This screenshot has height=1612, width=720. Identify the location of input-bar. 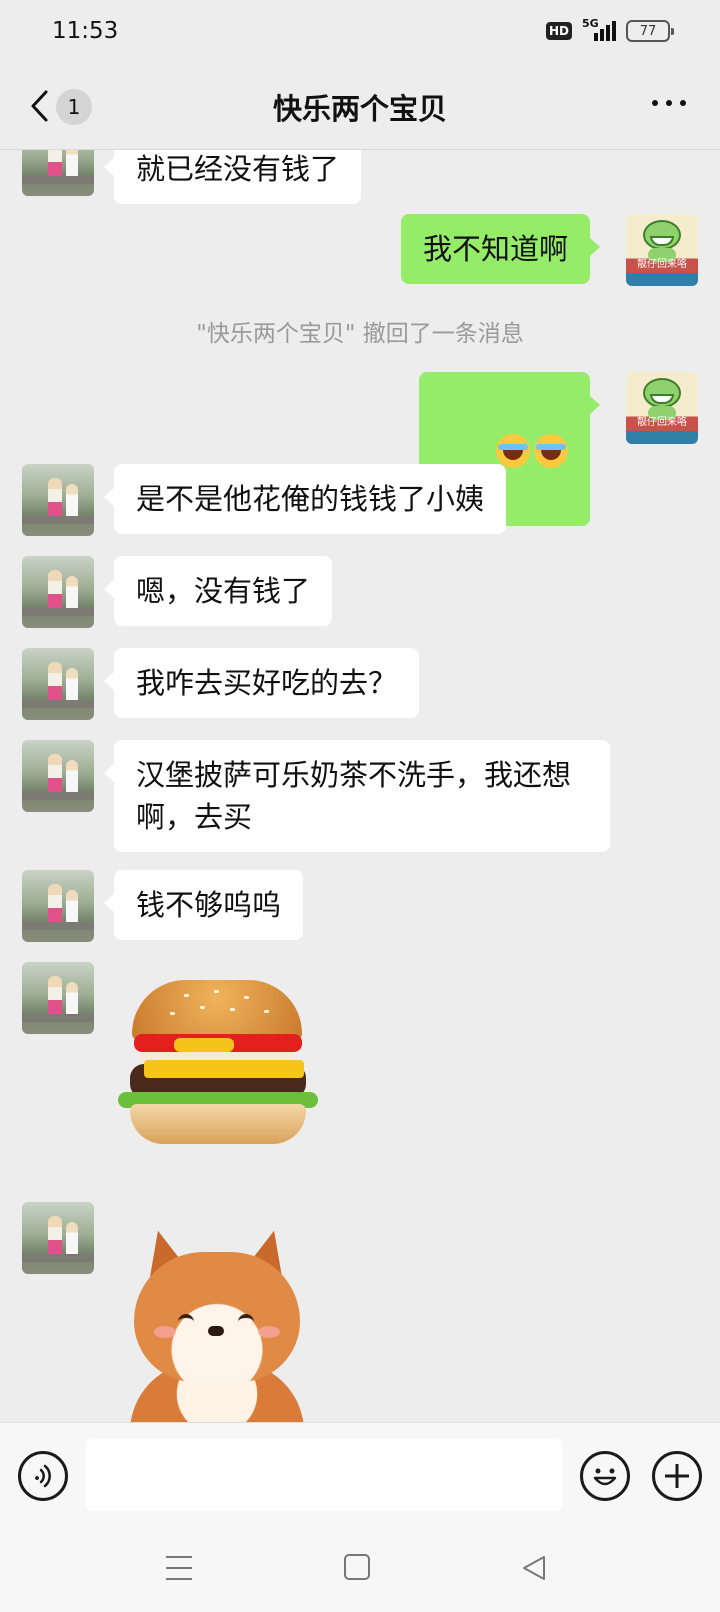
(360, 1474).